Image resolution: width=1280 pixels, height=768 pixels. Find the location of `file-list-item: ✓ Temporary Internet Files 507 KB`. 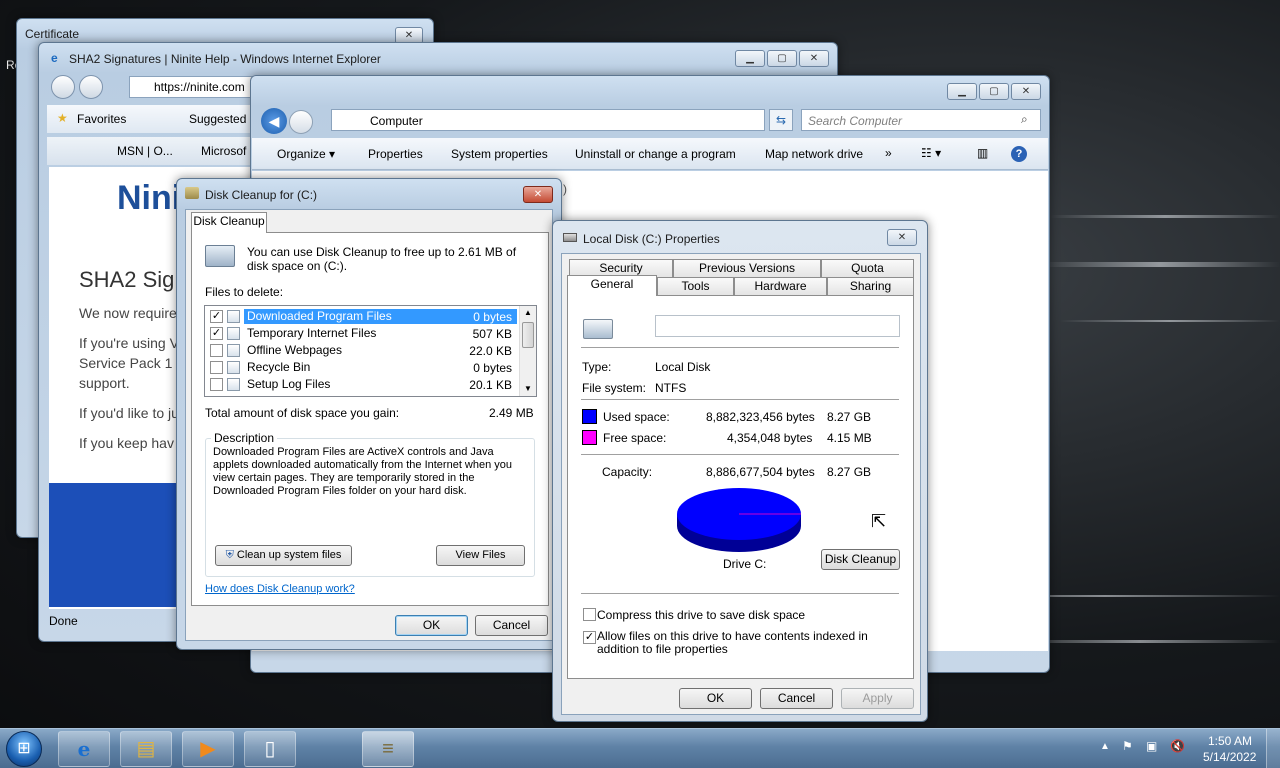

file-list-item: ✓ Temporary Internet Files 507 KB is located at coordinates (361, 333).